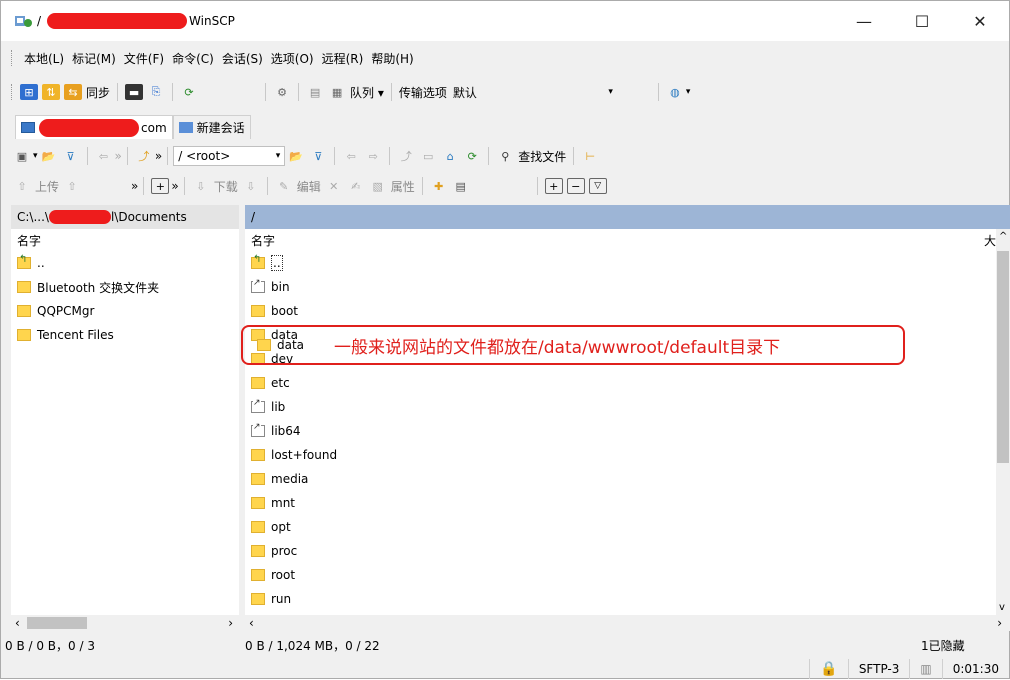 This screenshot has width=1010, height=680. I want to click on queue-icon: ▦, so click(337, 92).